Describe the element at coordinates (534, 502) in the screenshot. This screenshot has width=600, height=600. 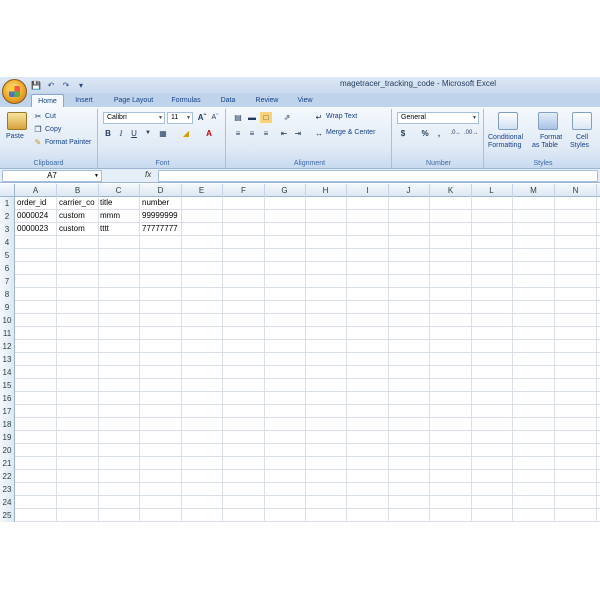
I see `cell-m24` at that location.